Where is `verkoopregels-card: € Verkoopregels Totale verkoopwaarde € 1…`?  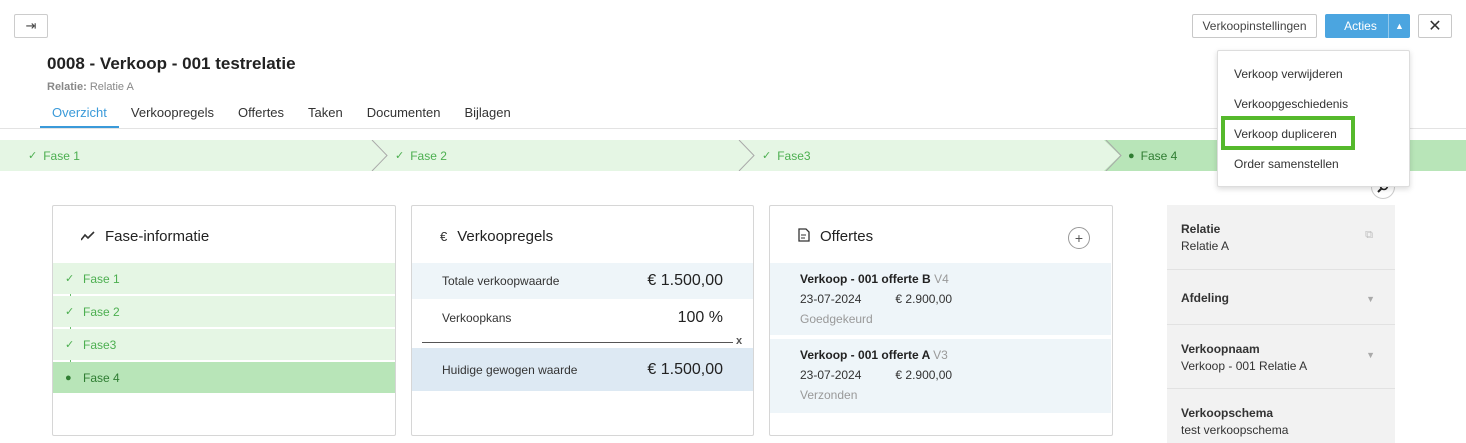
verkoopregels-card: € Verkoopregels Totale verkoopwaarde € 1… is located at coordinates (582, 320).